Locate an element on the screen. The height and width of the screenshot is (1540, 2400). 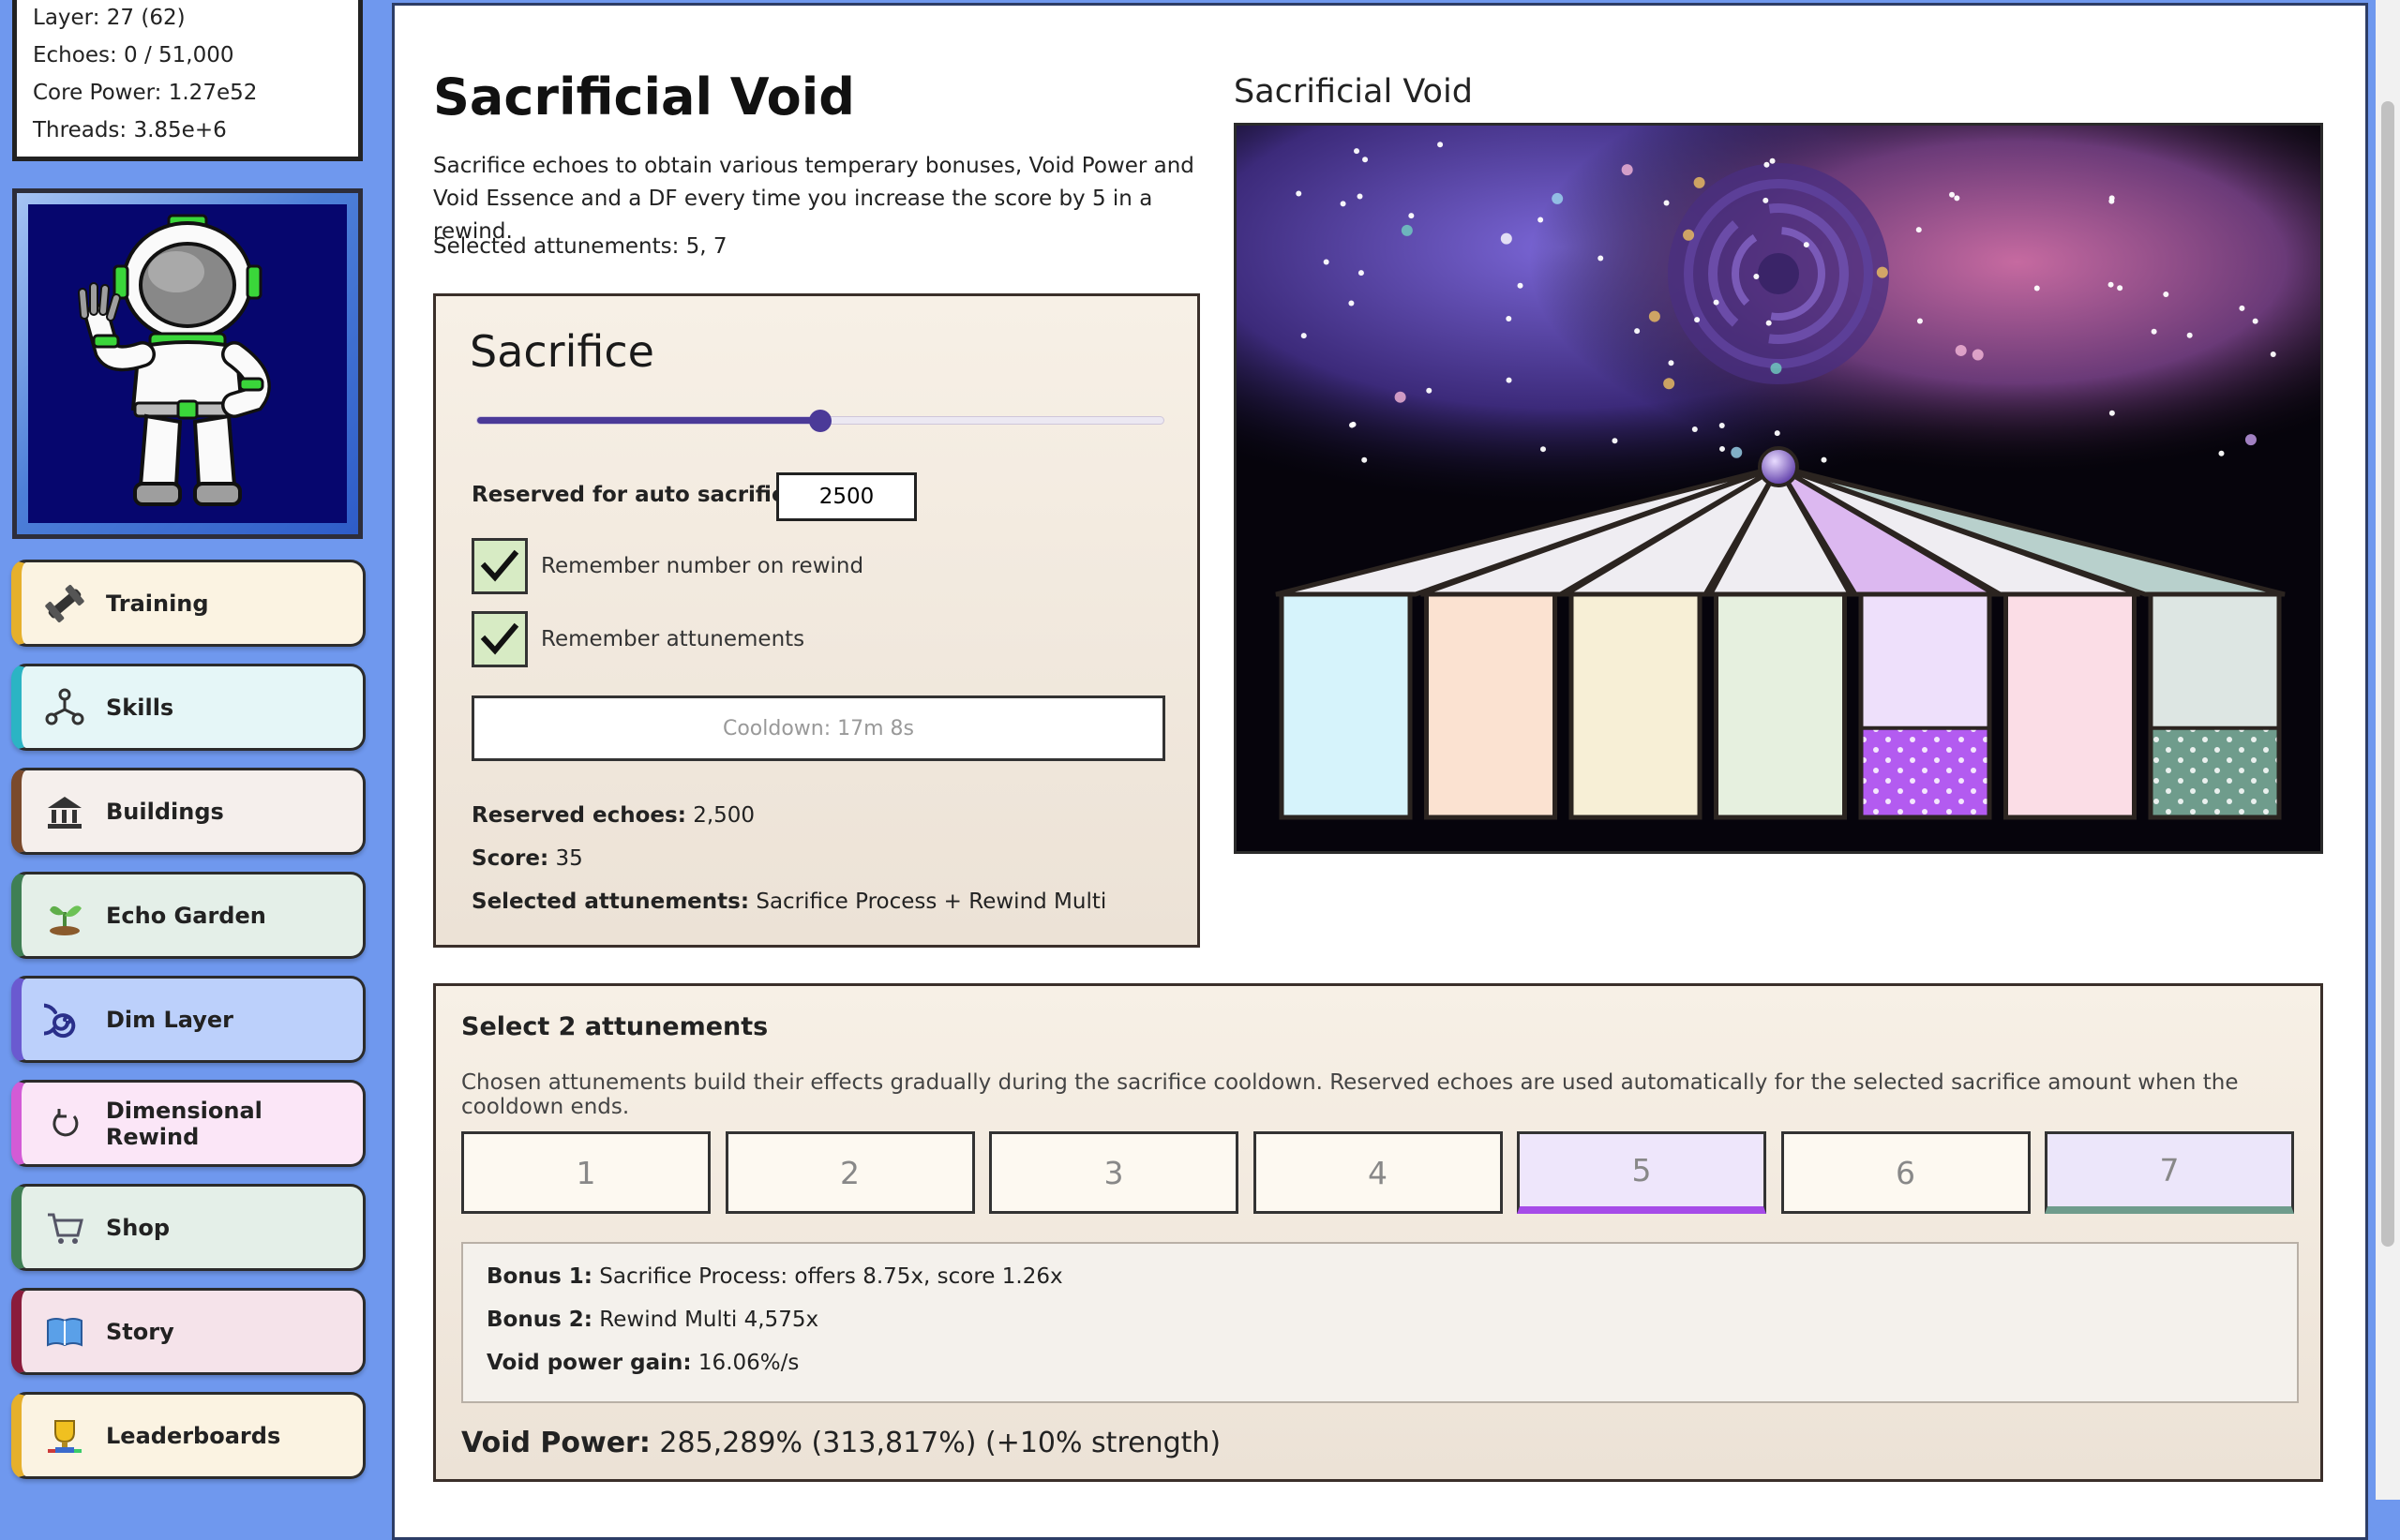
remember-attunements-label: Remember attunements is located at coordinates (673, 639).